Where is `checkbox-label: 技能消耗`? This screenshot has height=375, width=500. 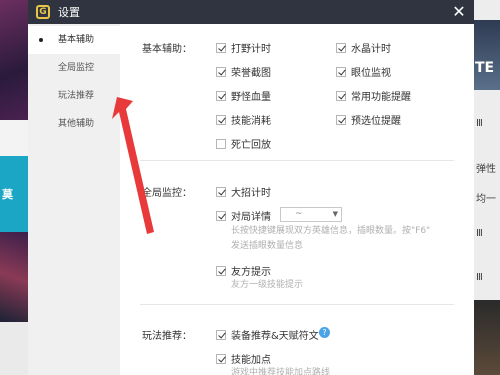 checkbox-label: 技能消耗 is located at coordinates (251, 121).